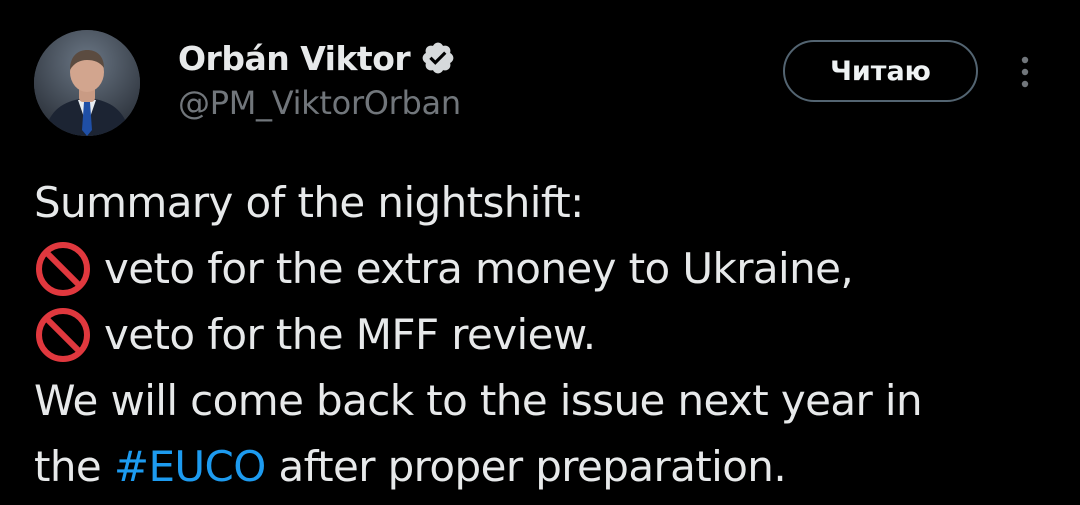  Describe the element at coordinates (1025, 72) in the screenshot. I see `more-vertical-icon` at that location.